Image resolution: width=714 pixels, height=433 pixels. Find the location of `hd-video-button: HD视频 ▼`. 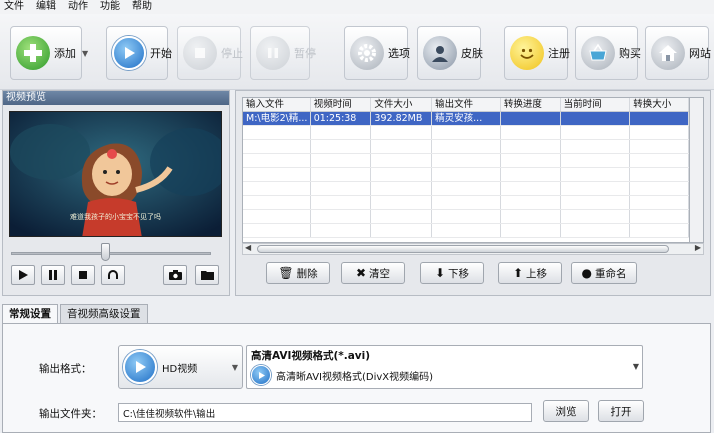

hd-video-button: HD视频 ▼ is located at coordinates (180, 367).